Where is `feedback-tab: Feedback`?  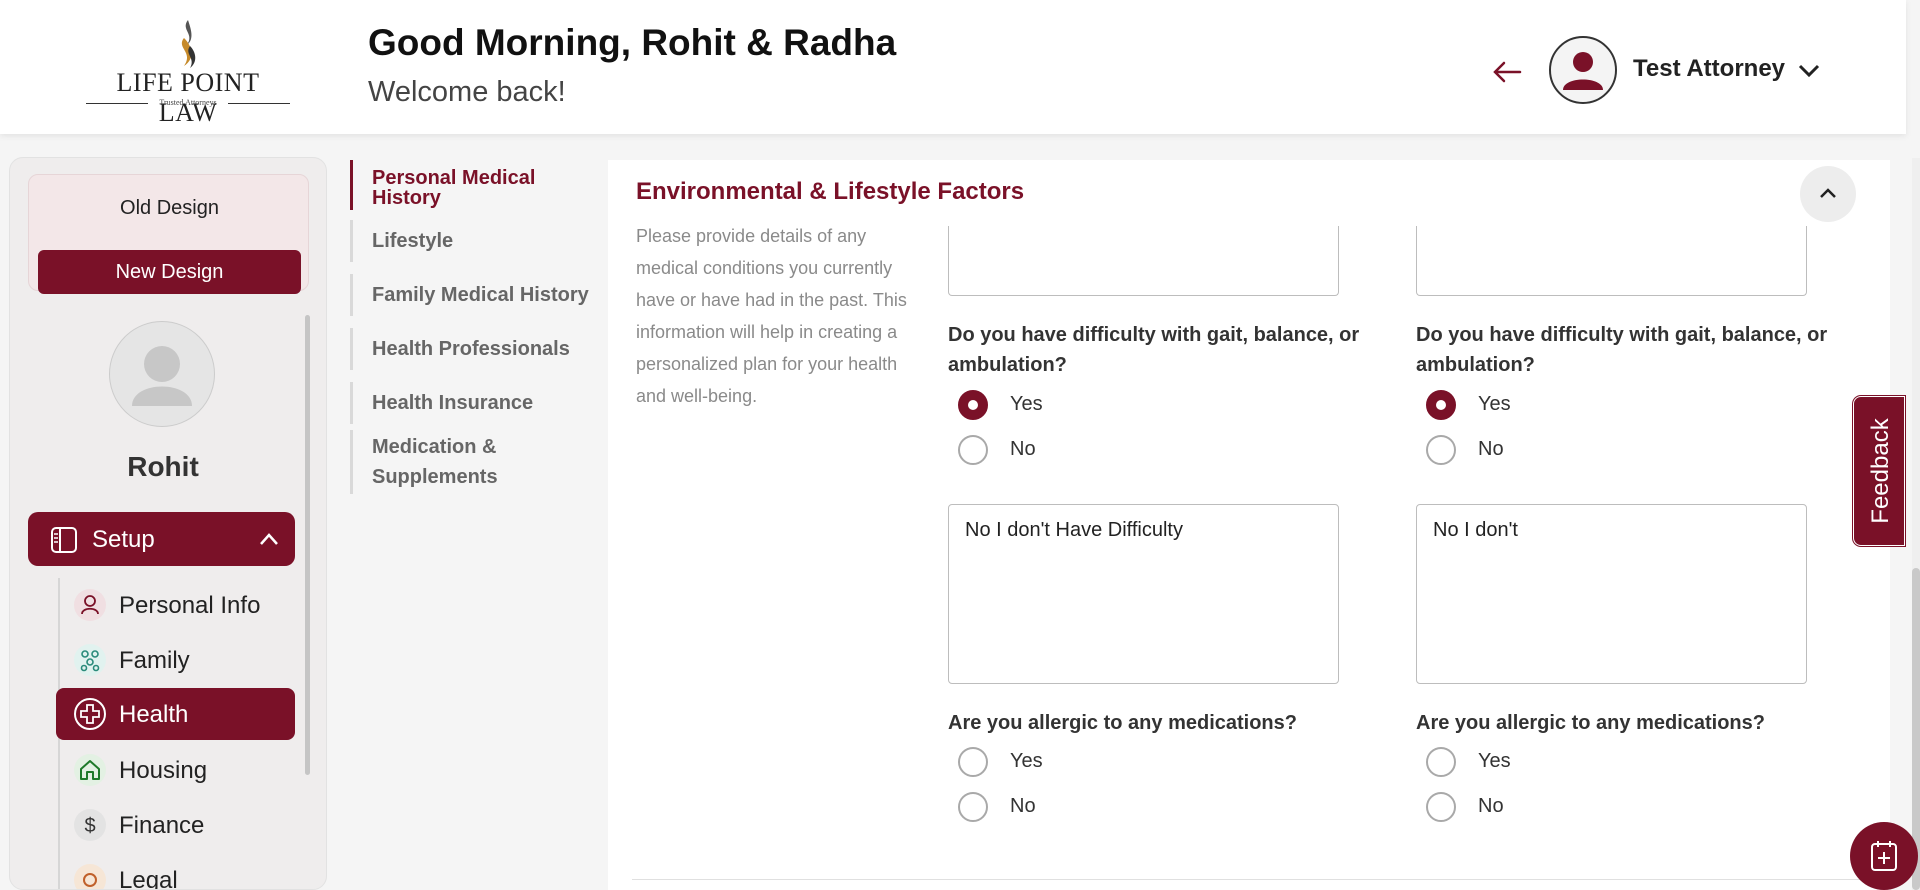 feedback-tab: Feedback is located at coordinates (1879, 471).